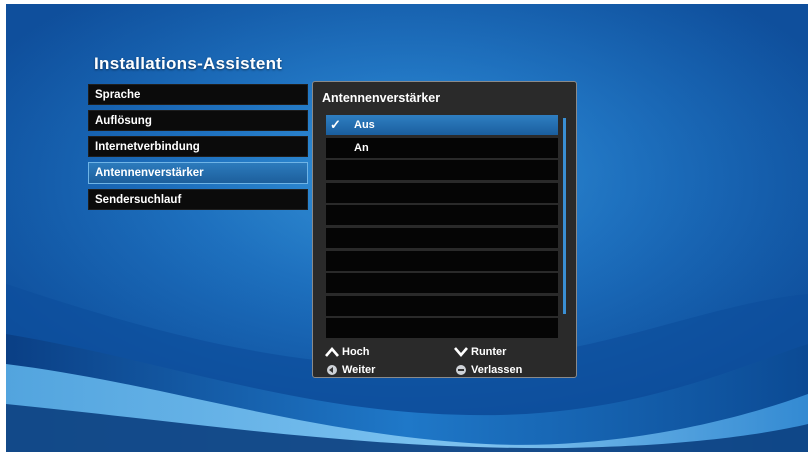  I want to click on hint-exit: Verlassen, so click(487, 370).